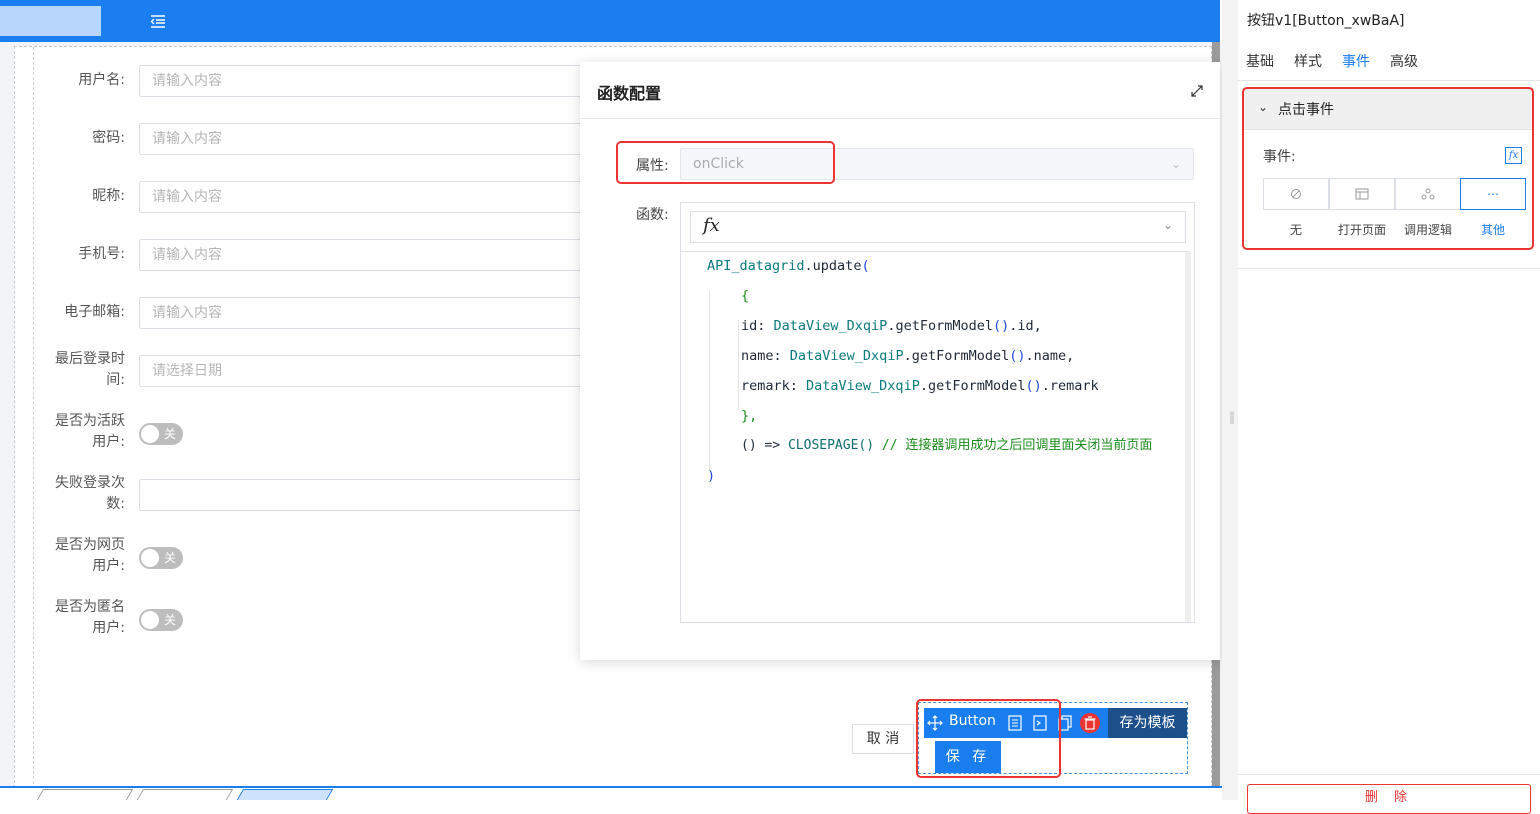 The width and height of the screenshot is (1540, 814). I want to click on anonymous-user-label-line2: 用户:, so click(108, 628).